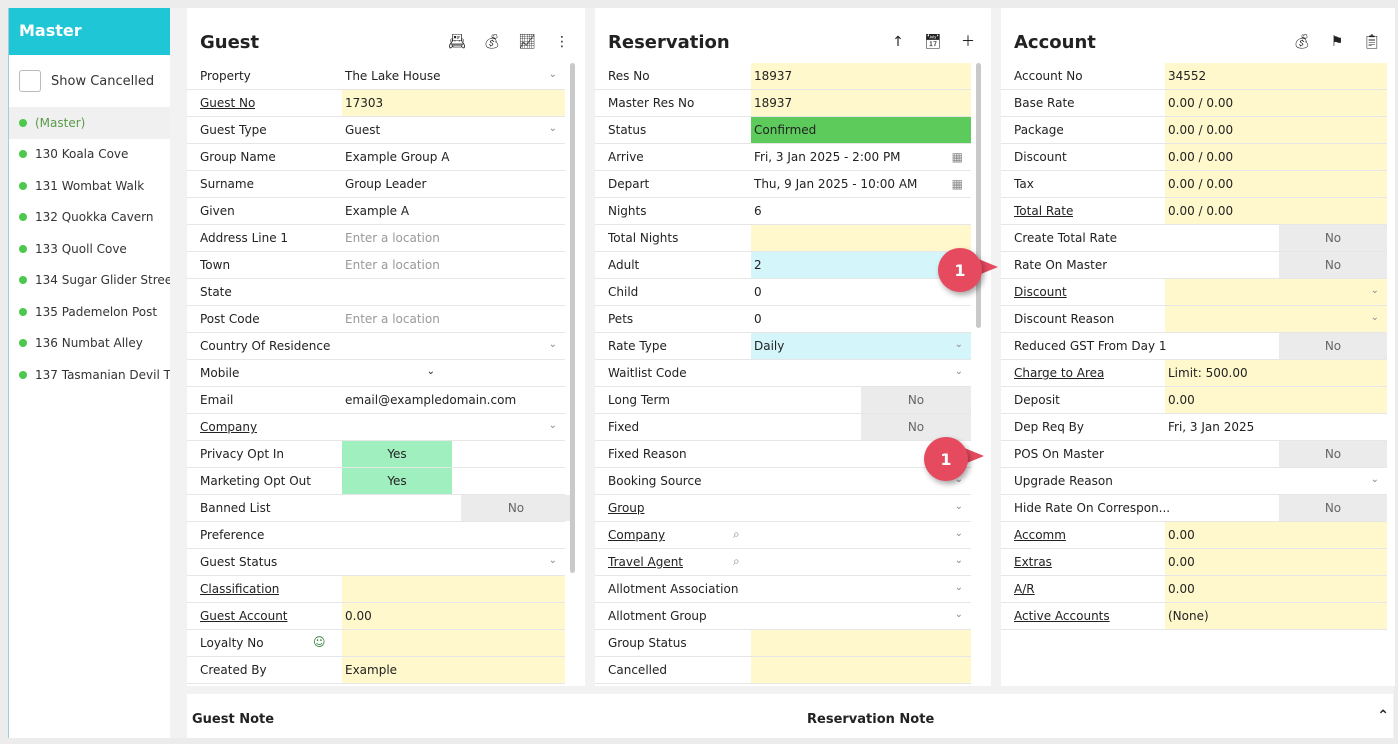 The height and width of the screenshot is (744, 1398). I want to click on field-value: The Lake House, so click(453, 76).